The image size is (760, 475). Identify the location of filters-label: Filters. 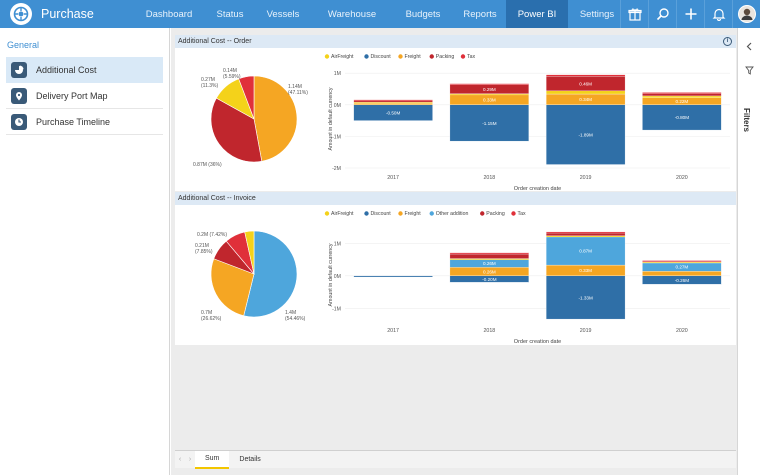
(746, 120).